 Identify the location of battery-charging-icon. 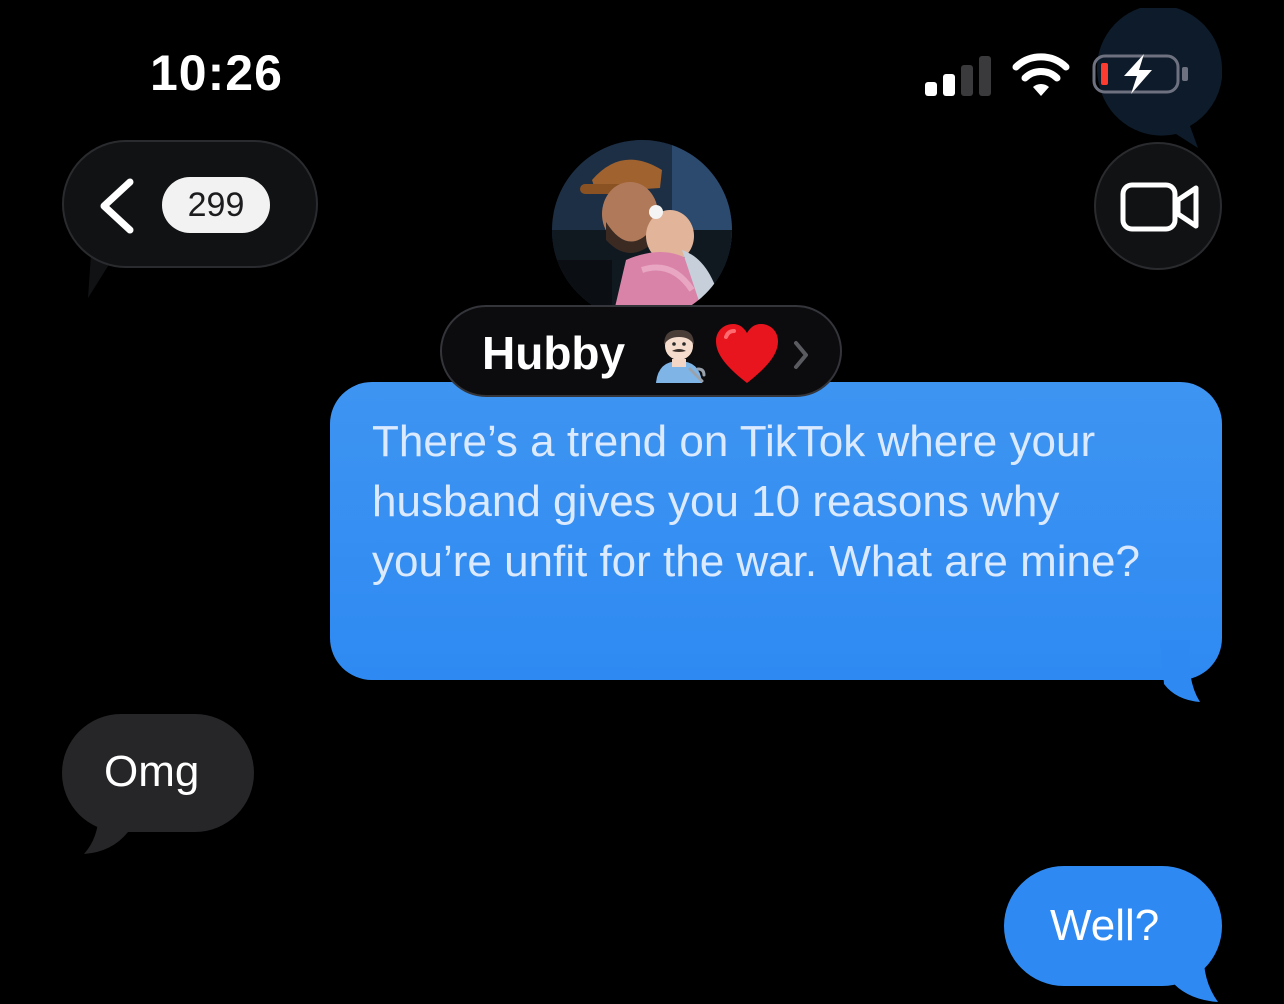
(1141, 74).